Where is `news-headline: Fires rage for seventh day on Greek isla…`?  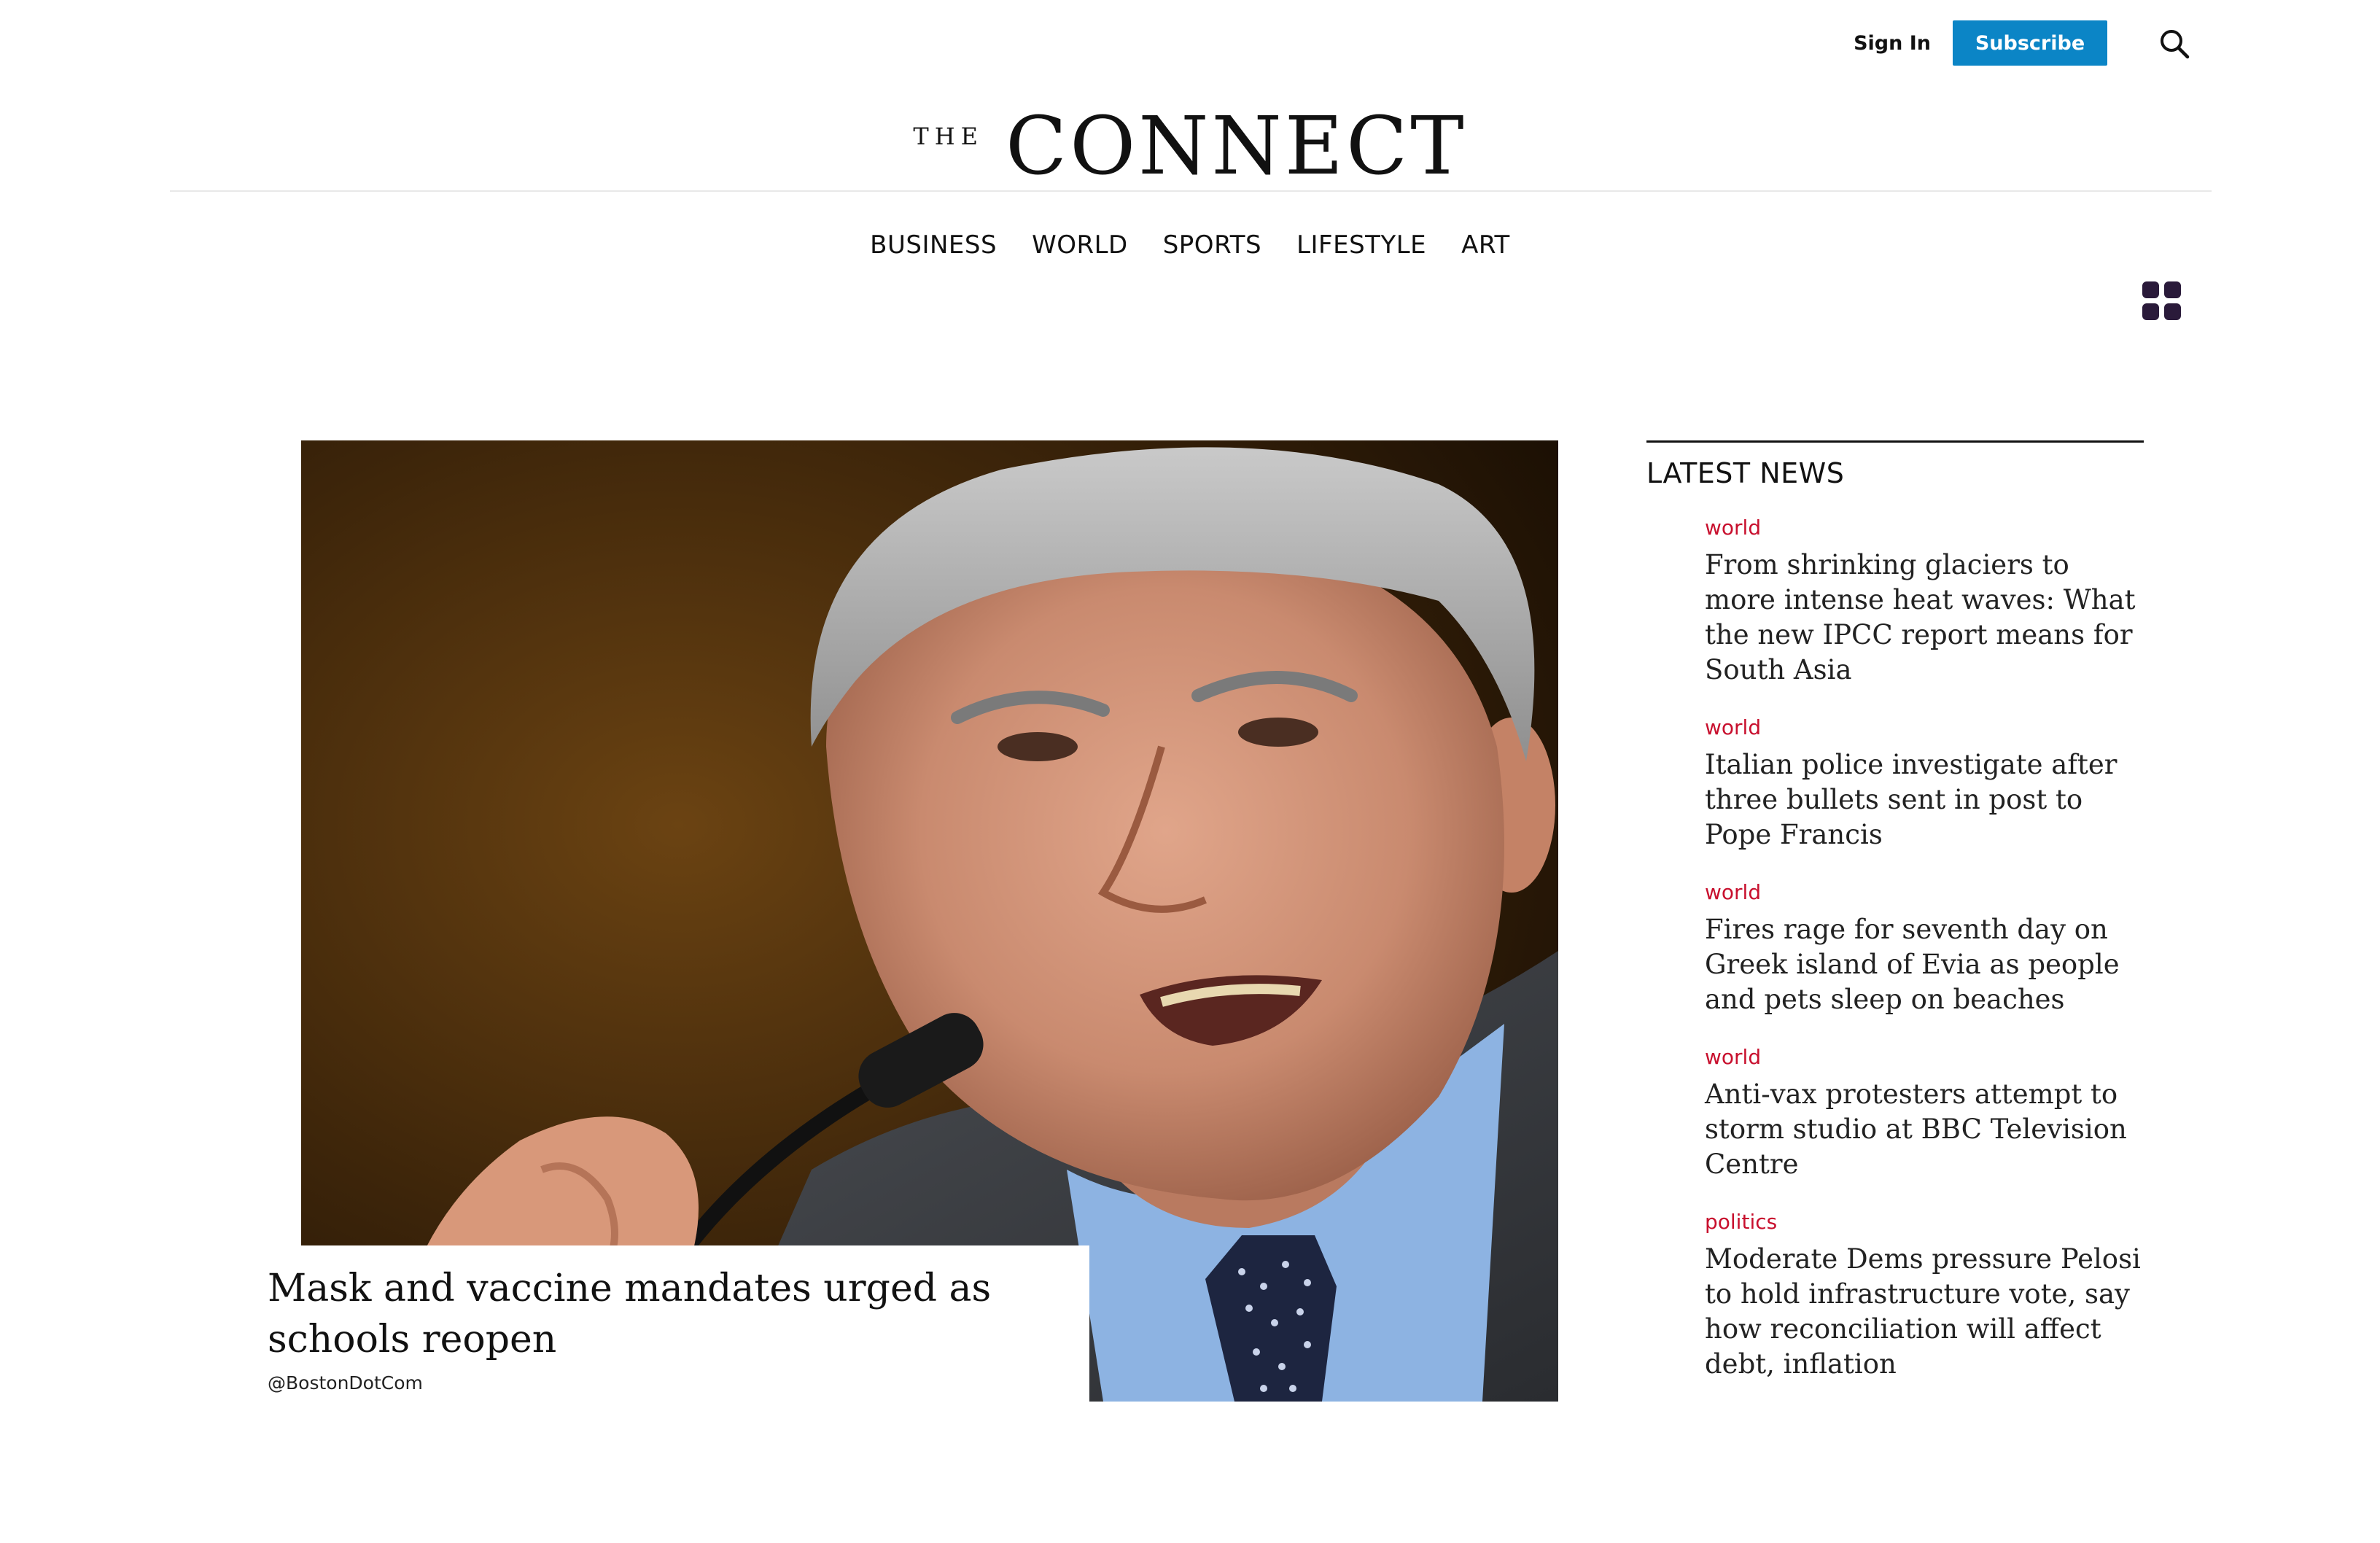
news-headline: Fires rage for seventh day on Greek isla… is located at coordinates (1924, 965).